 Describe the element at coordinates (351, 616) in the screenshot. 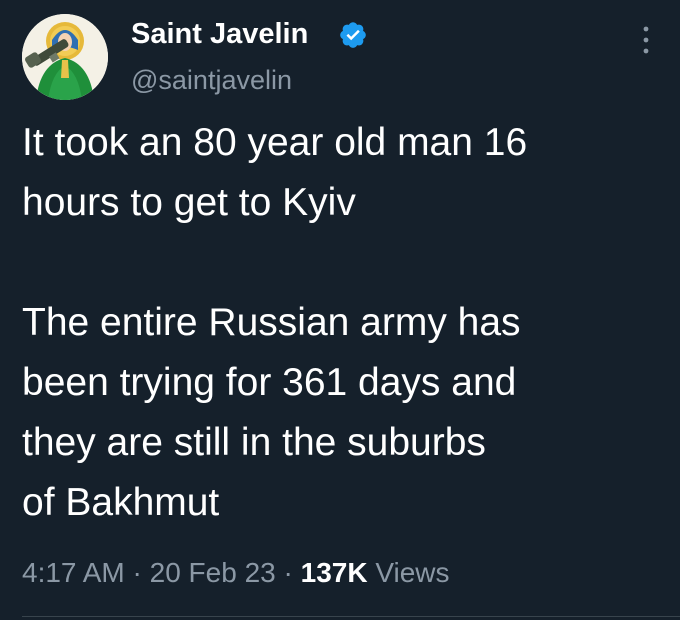

I see `divider` at that location.